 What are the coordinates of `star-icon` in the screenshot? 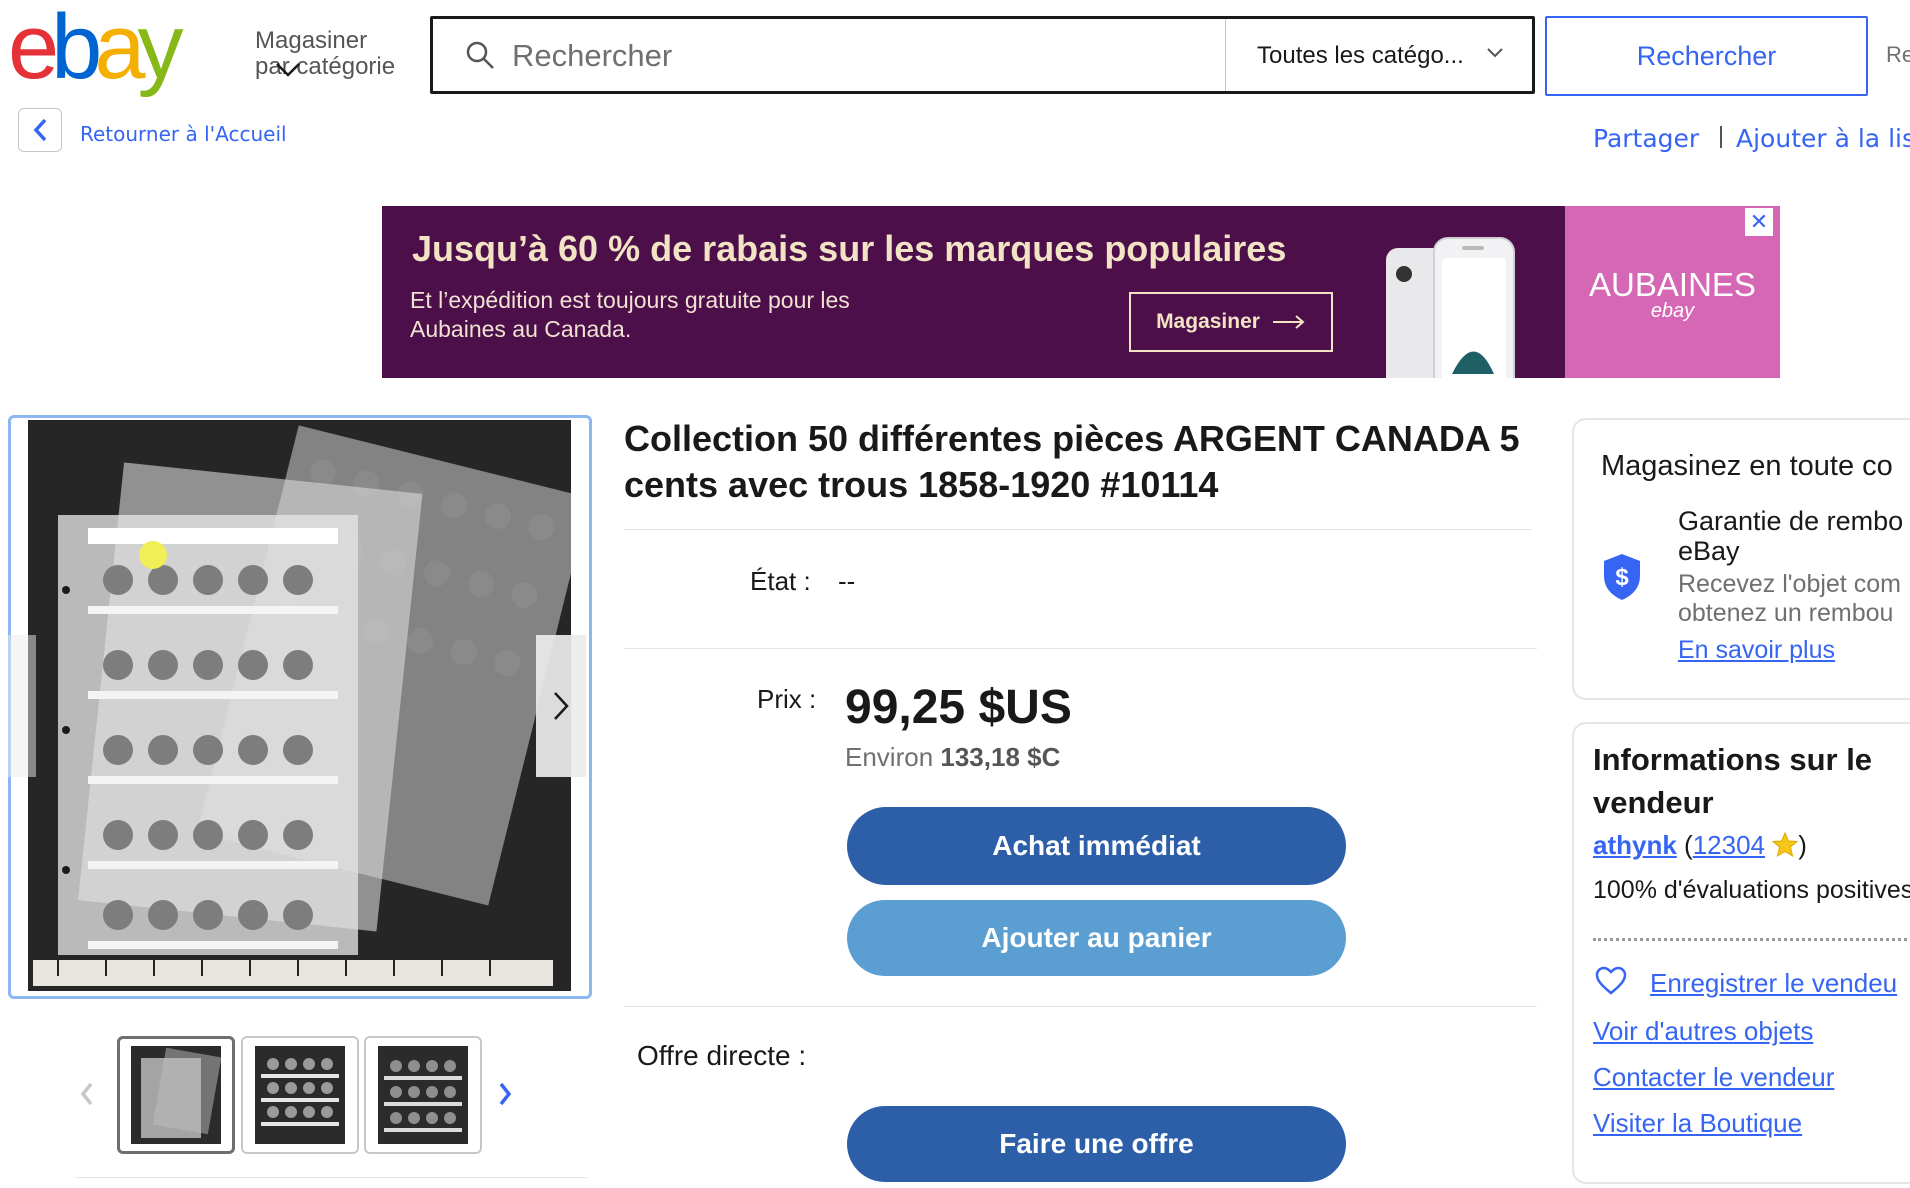 It's located at (1785, 845).